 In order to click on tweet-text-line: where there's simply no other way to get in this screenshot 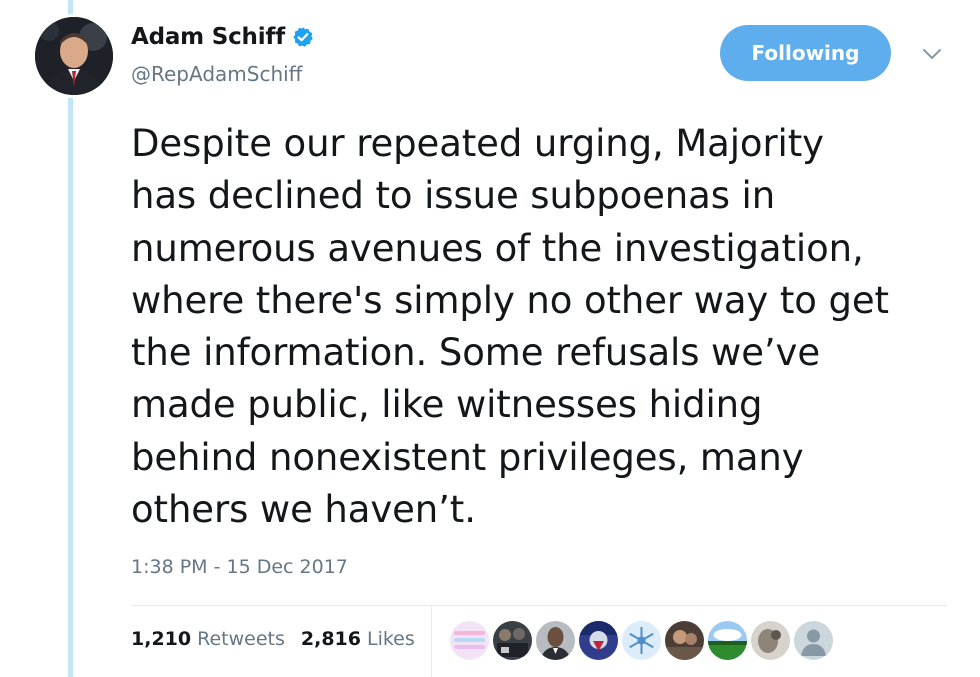, I will do `click(510, 300)`.